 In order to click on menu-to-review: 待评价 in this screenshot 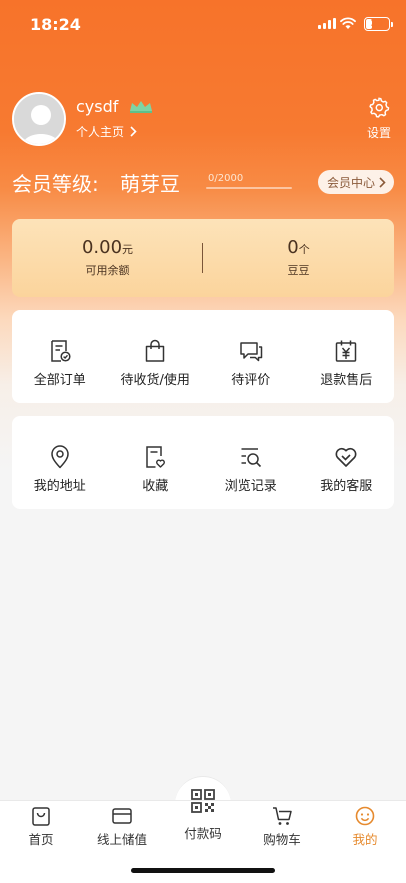, I will do `click(251, 356)`.